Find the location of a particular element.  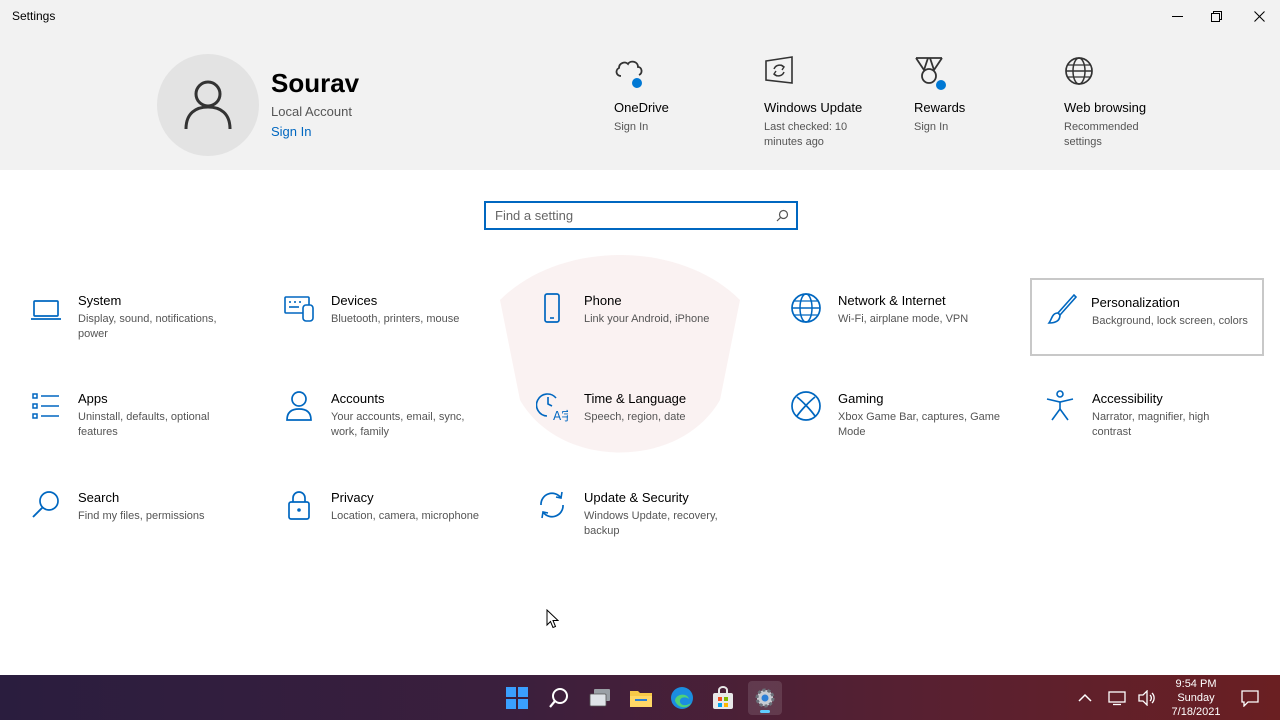

lock-icon is located at coordinates (299, 505).